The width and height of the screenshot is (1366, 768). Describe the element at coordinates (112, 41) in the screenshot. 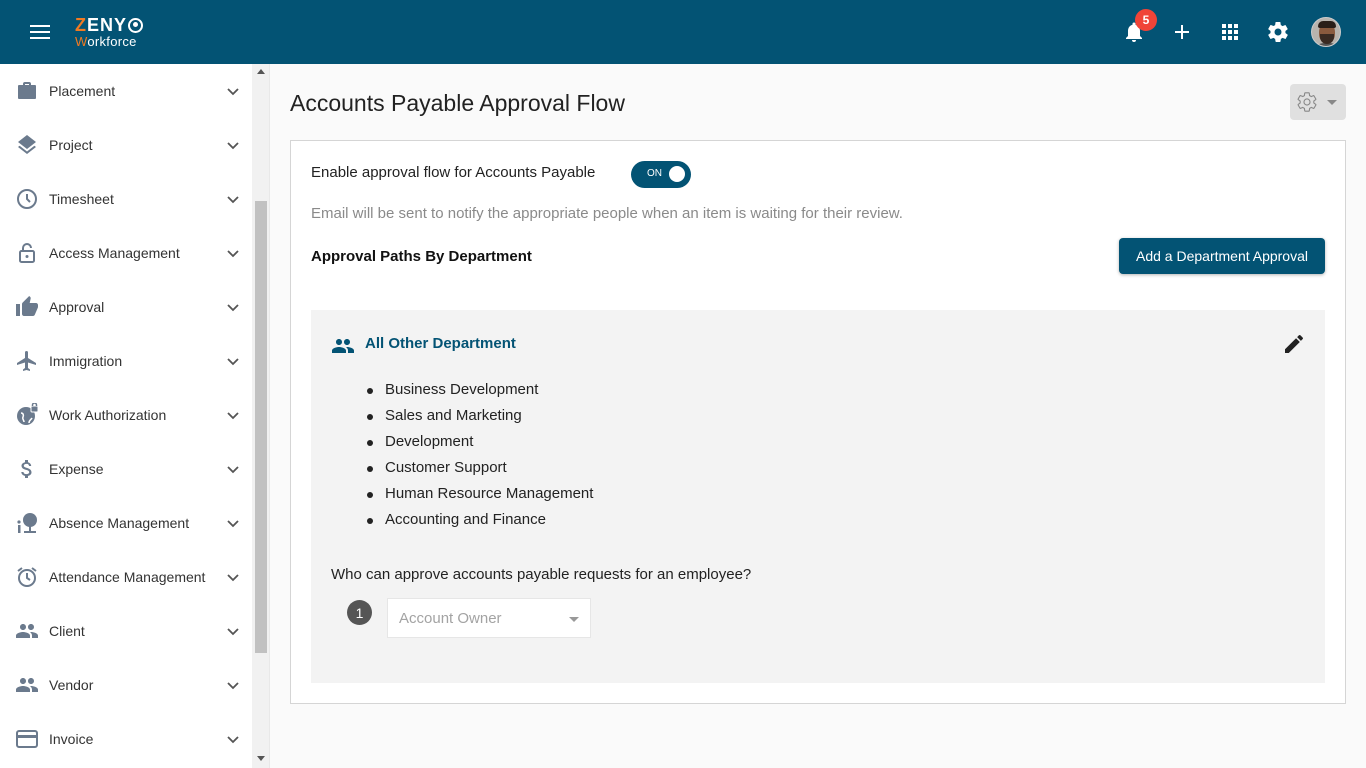

I see `logo-bottom-text: orkforce` at that location.